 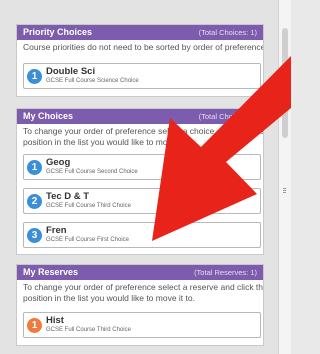 I want to click on section-title: My Choices, so click(x=48, y=116).